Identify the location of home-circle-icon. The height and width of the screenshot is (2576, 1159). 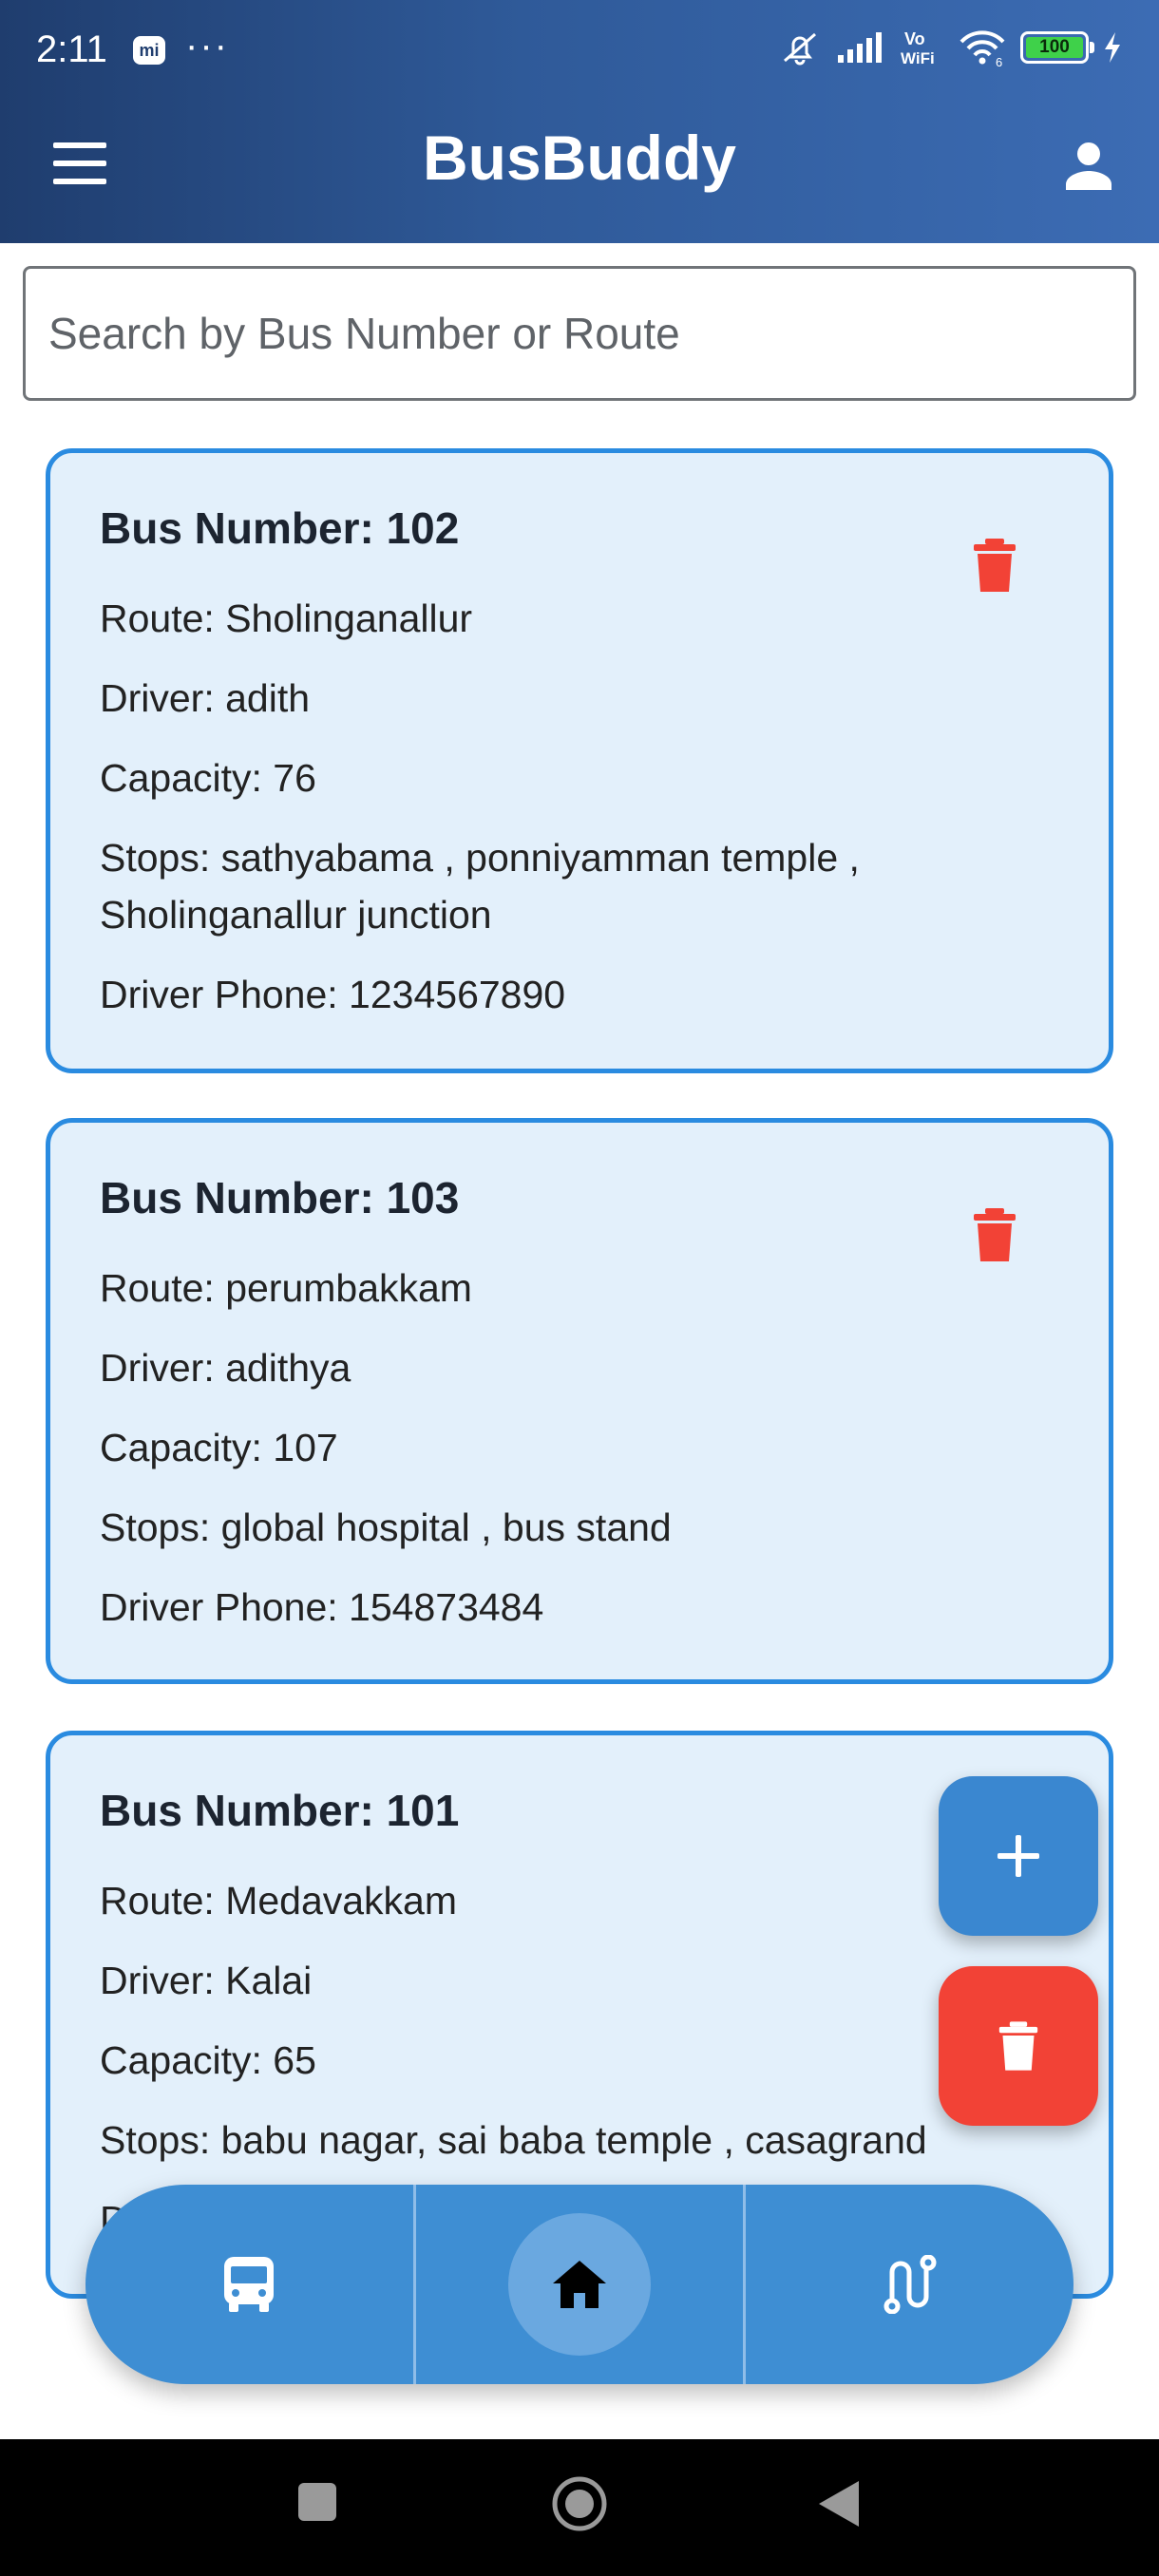
(579, 2503).